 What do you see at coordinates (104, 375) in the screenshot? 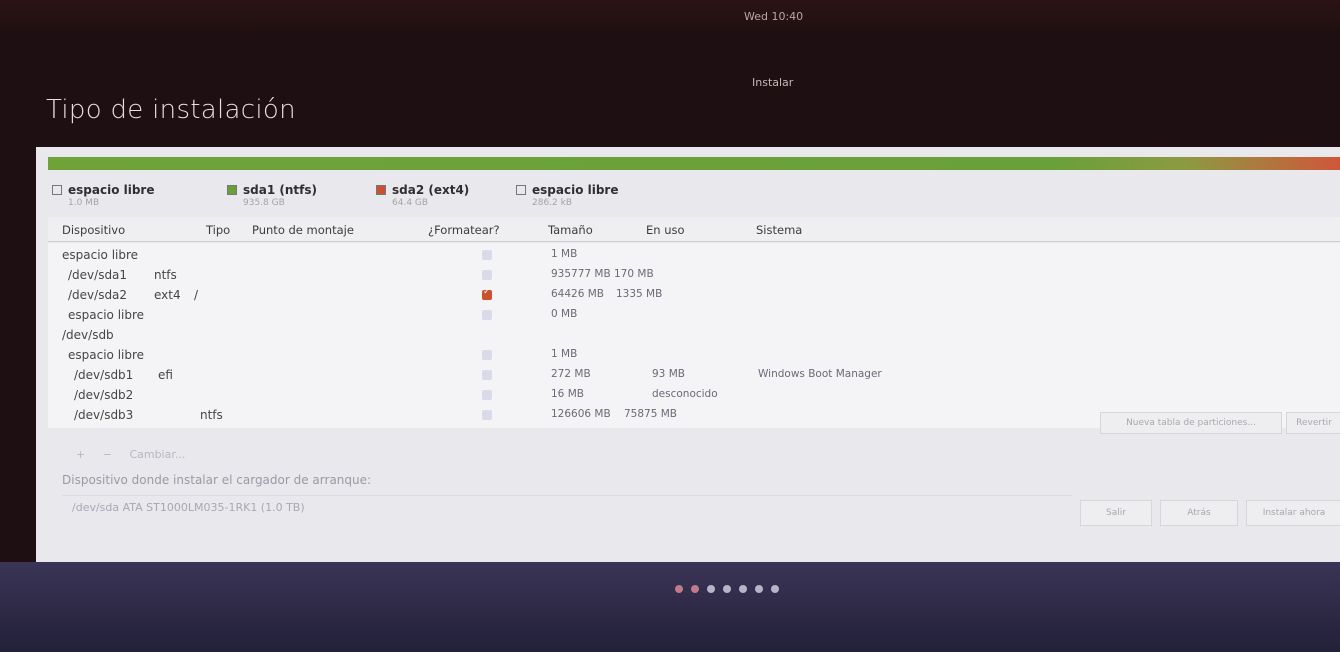
I see `cell-device: /dev/sdb1` at bounding box center [104, 375].